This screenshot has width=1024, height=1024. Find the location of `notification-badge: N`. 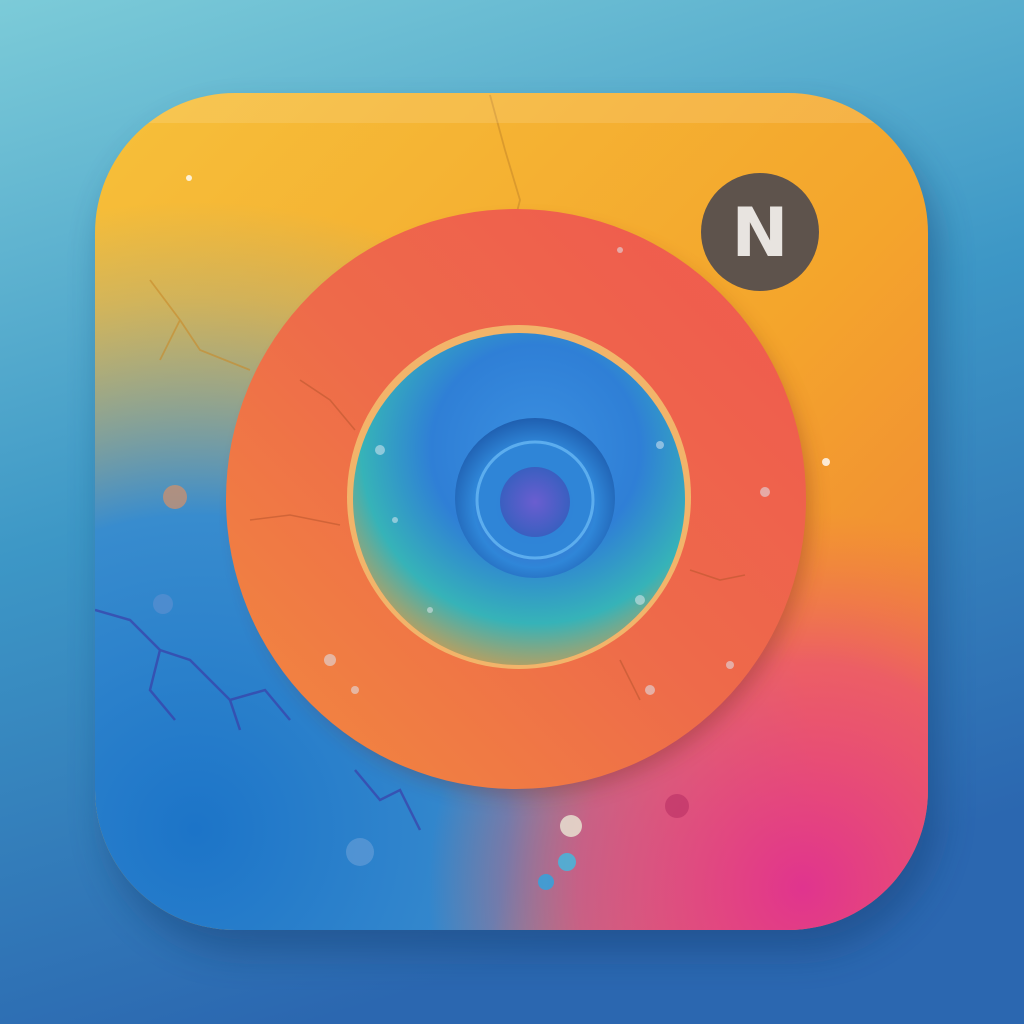

notification-badge: N is located at coordinates (760, 232).